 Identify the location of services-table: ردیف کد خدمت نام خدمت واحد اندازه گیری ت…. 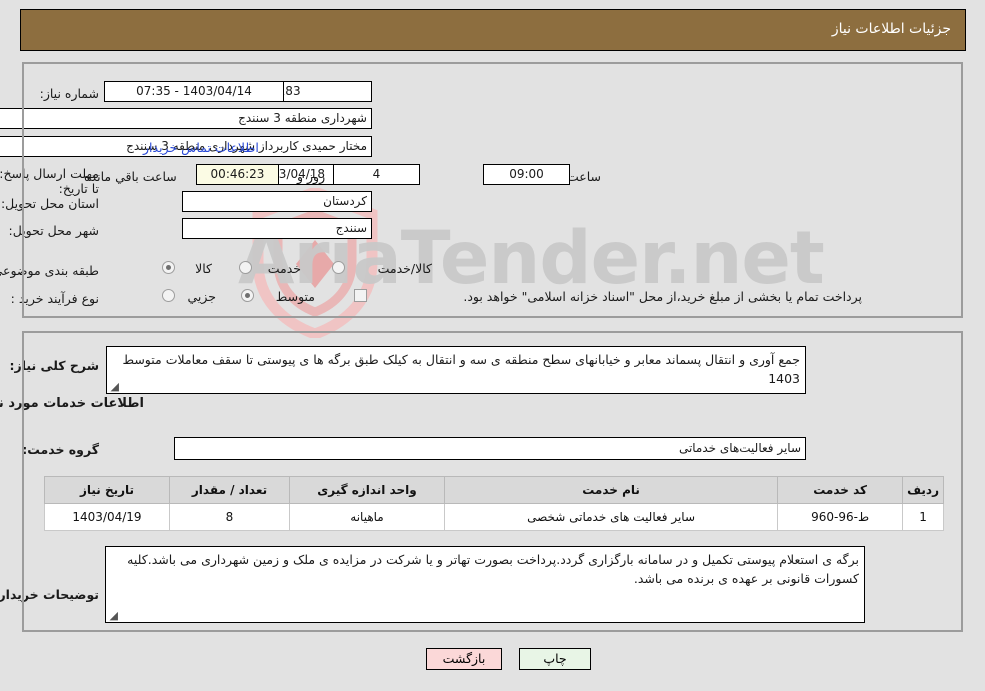
(494, 503).